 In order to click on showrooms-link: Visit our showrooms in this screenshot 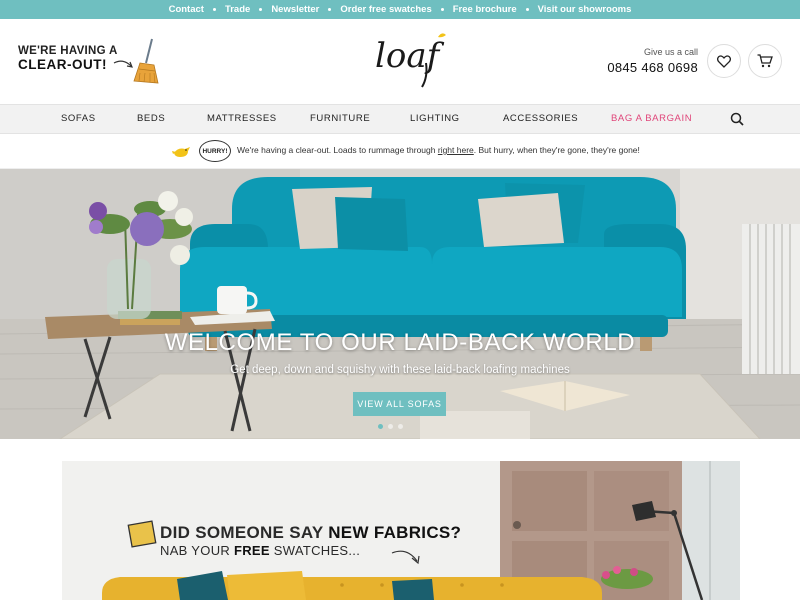, I will do `click(585, 9)`.